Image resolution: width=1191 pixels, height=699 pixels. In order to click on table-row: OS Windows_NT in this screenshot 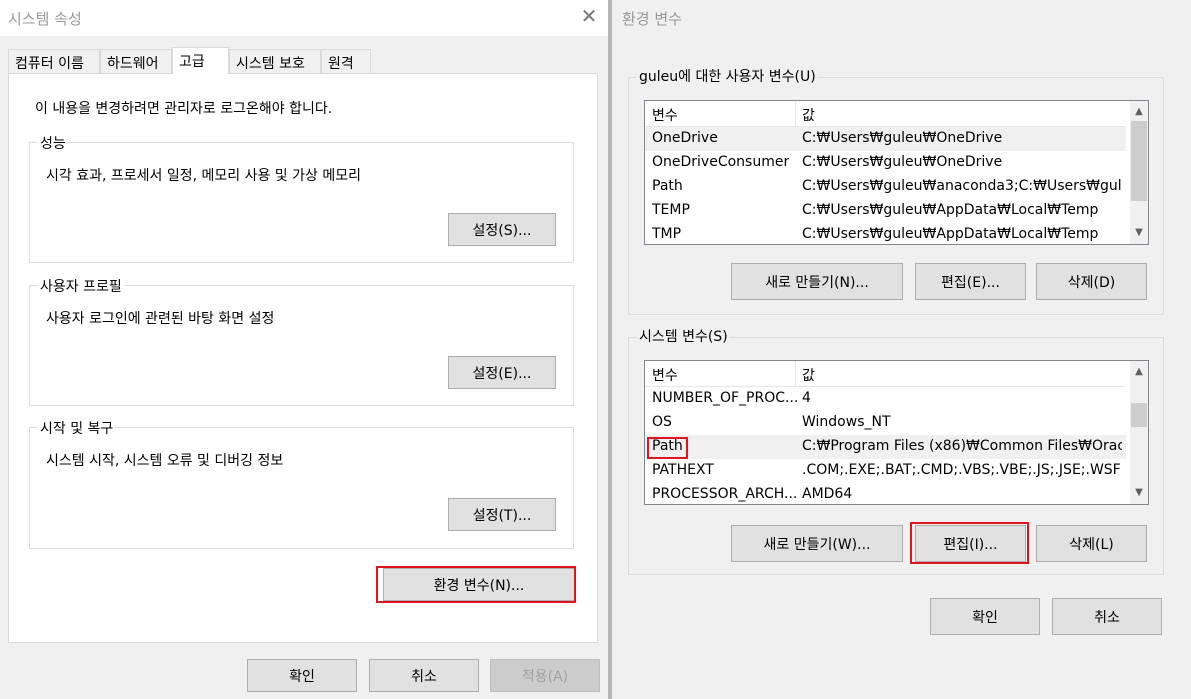, I will do `click(885, 423)`.